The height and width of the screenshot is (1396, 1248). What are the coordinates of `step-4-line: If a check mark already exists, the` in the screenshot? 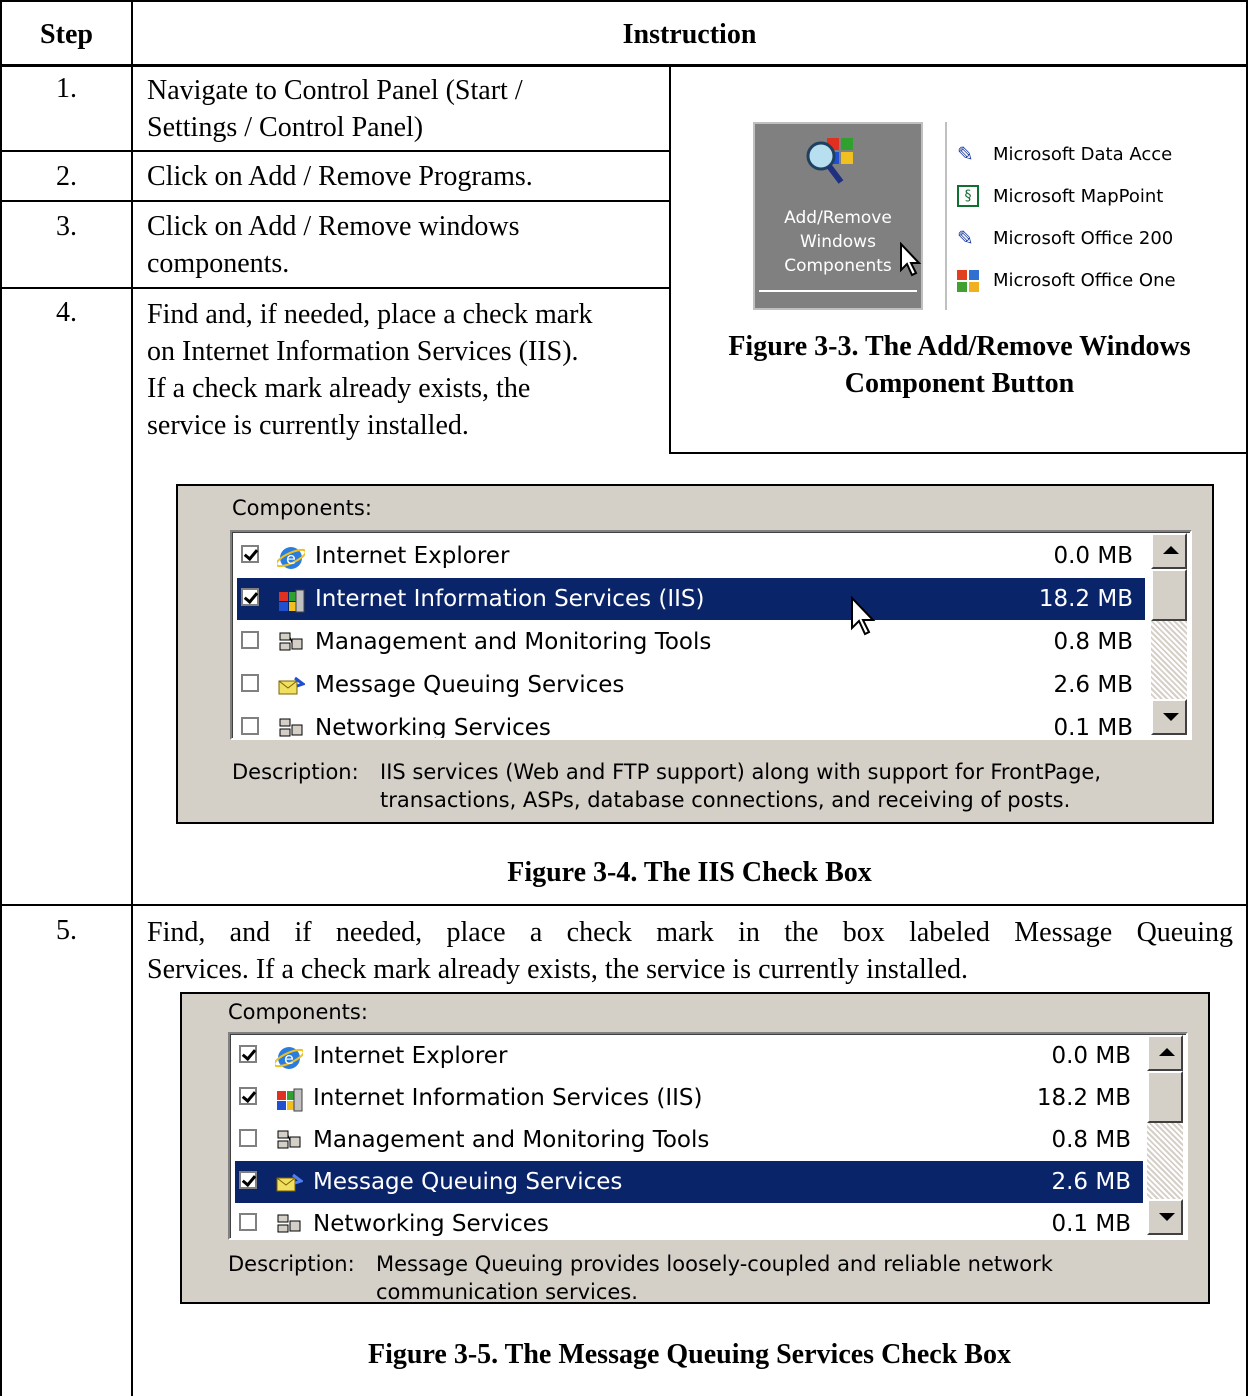 It's located at (339, 388).